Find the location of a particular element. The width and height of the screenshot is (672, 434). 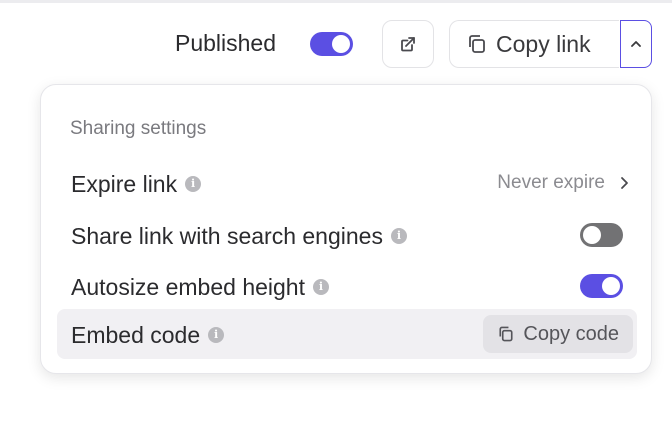

chevron-up-icon is located at coordinates (636, 44).